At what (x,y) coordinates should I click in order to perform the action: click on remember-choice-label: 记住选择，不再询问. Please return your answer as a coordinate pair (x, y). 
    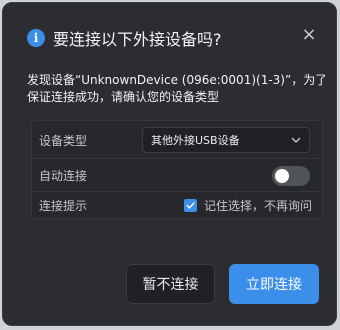
    Looking at the image, I should click on (258, 206).